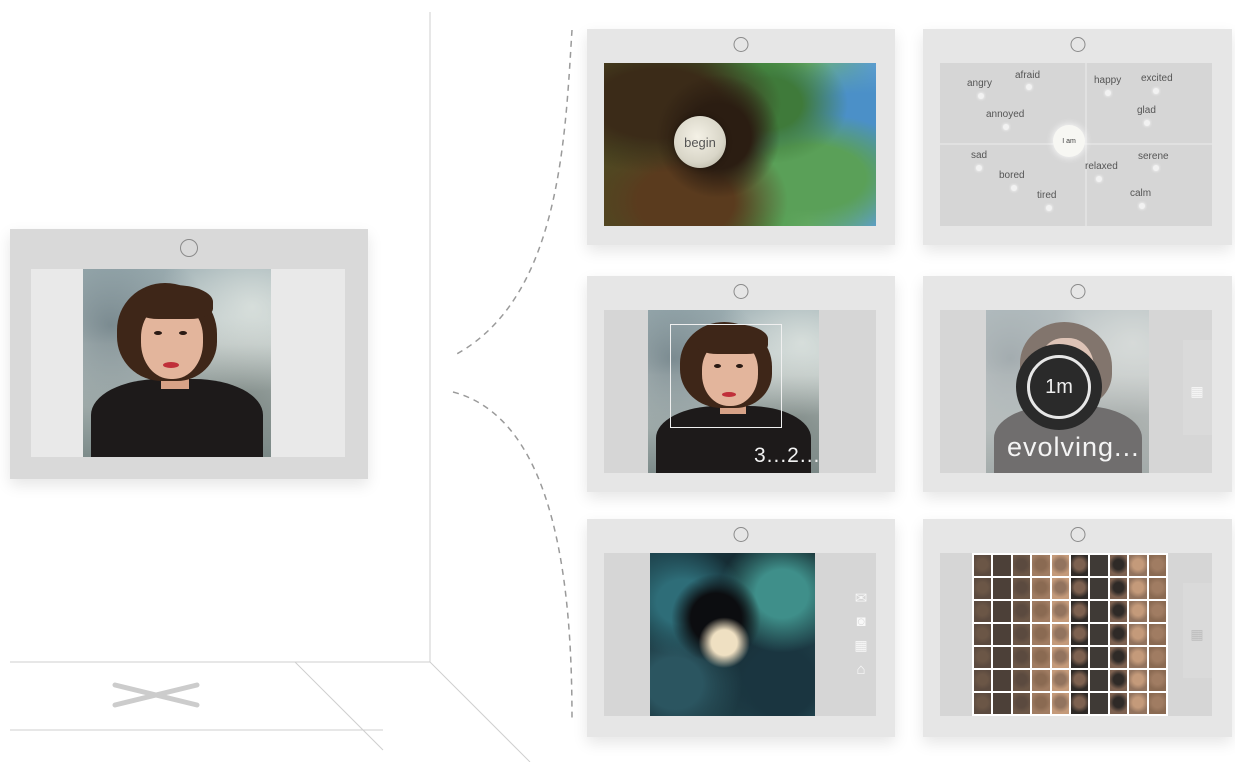 The image size is (1235, 762). I want to click on emotion-word: happy, so click(1107, 80).